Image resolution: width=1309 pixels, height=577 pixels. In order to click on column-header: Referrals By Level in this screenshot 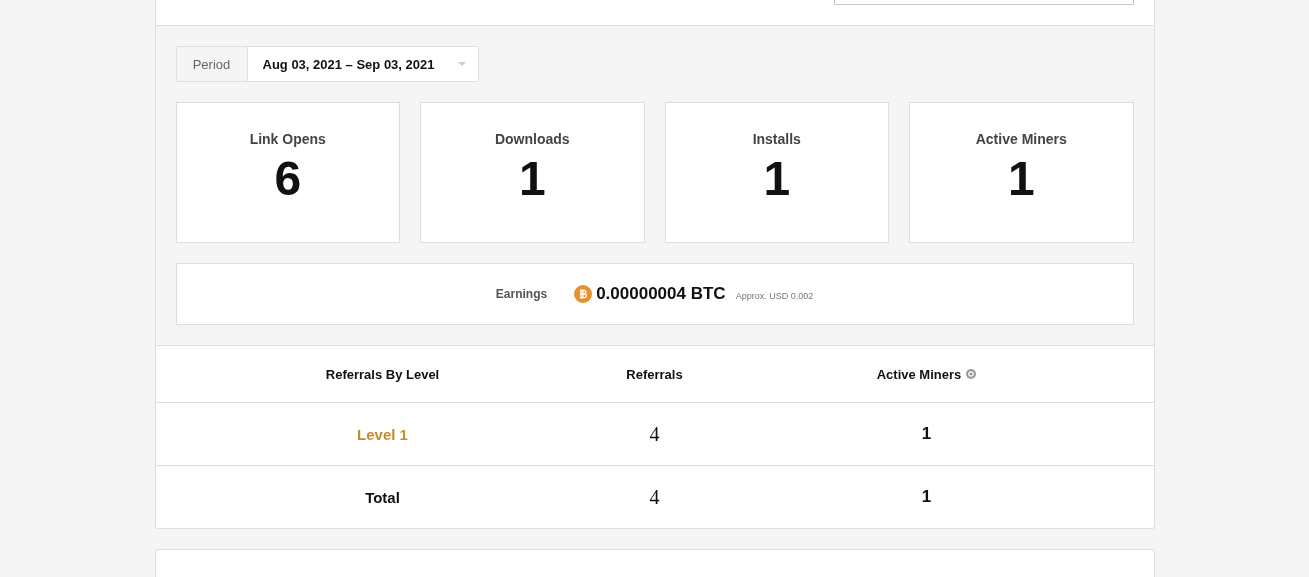, I will do `click(382, 374)`.